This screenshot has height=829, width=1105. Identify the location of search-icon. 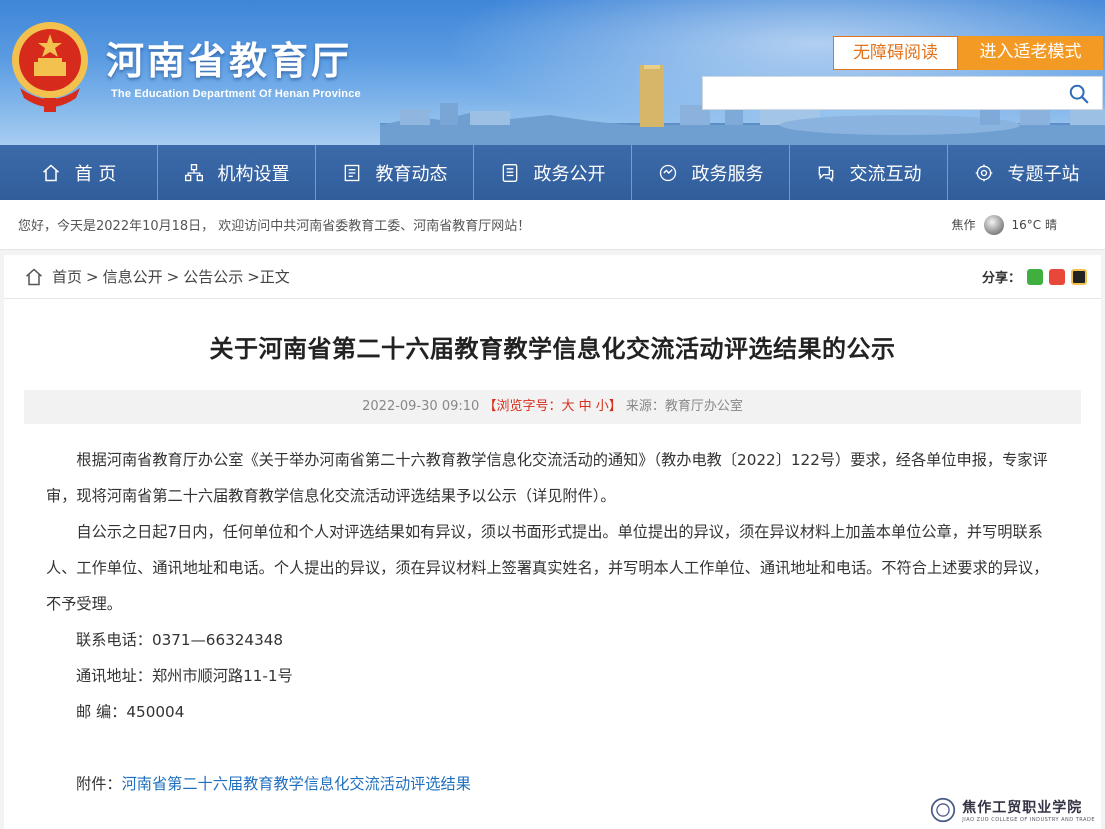
(1079, 94).